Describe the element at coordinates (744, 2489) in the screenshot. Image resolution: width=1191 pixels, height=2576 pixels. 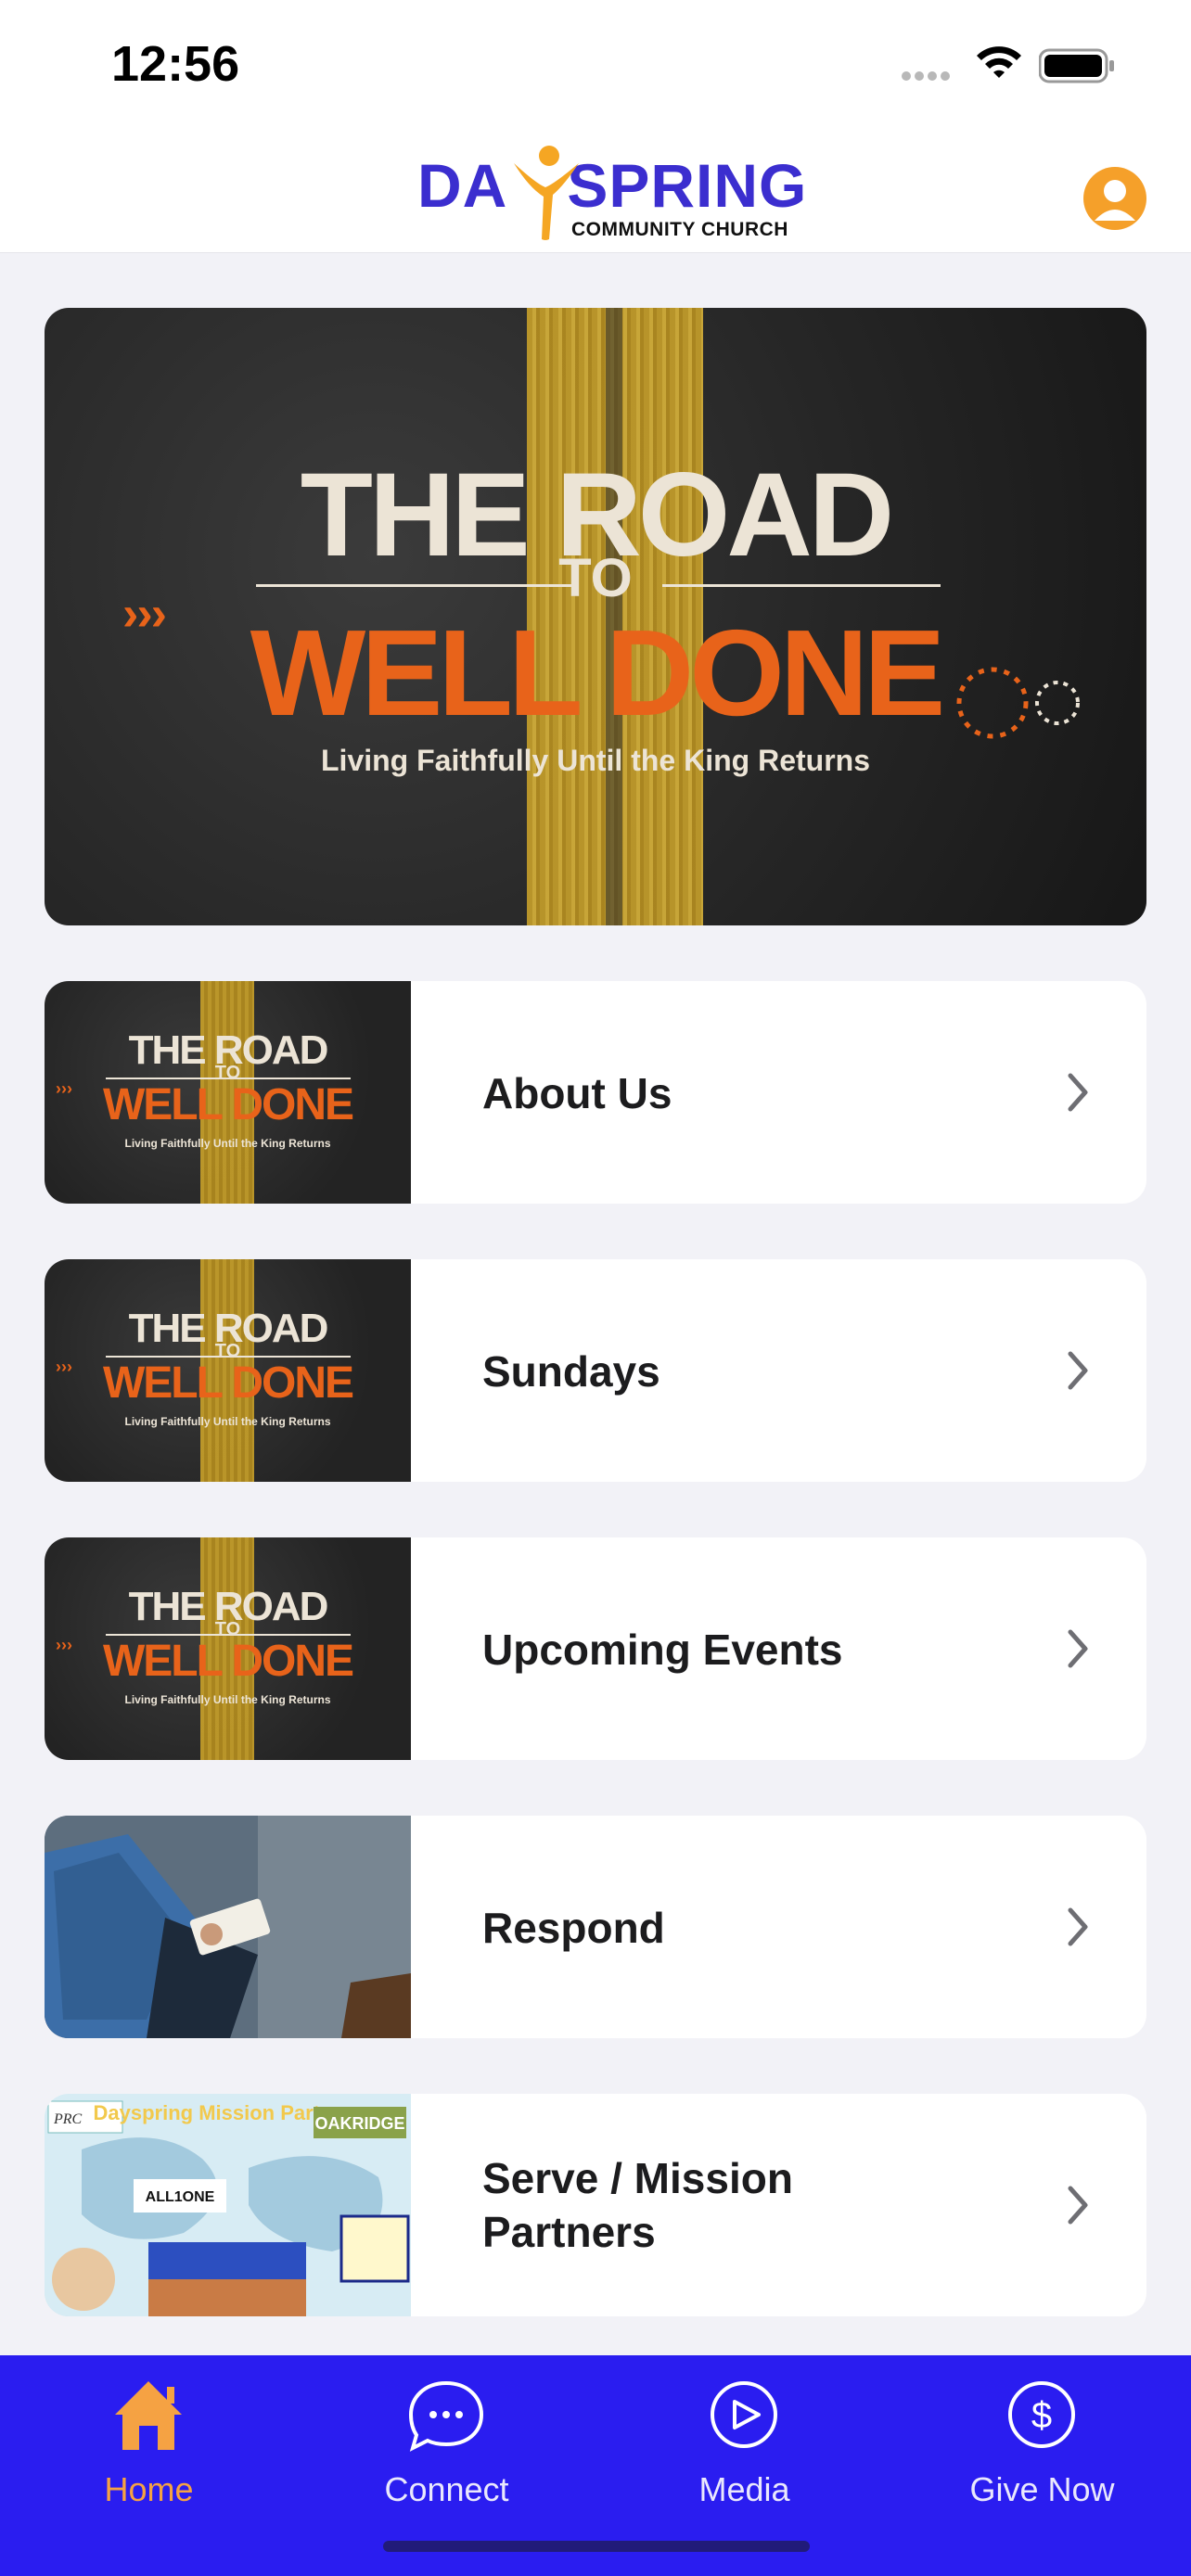
I see `tab-label: Media` at that location.